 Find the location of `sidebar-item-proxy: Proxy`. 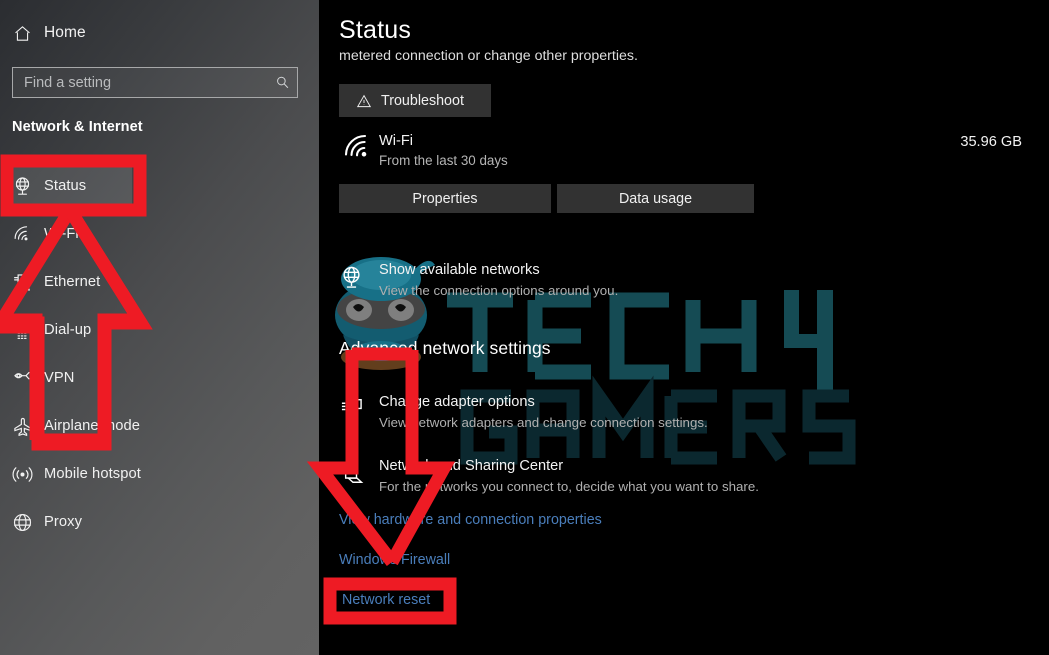

sidebar-item-proxy: Proxy is located at coordinates (159, 522).